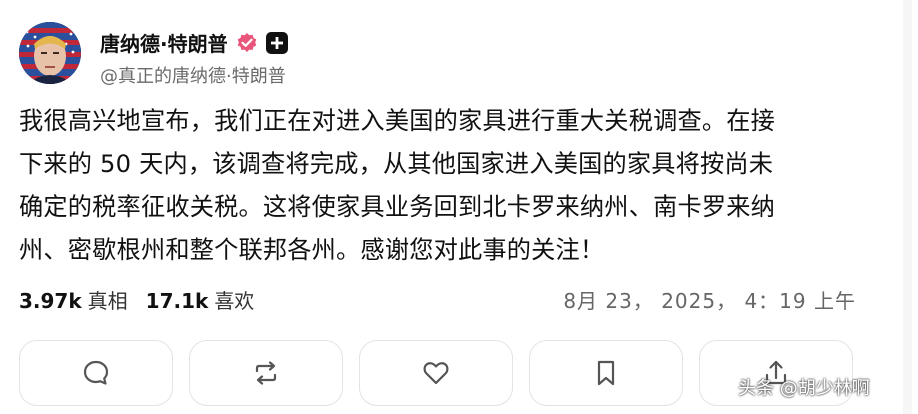 The width and height of the screenshot is (918, 414). I want to click on reply-icon, so click(96, 372).